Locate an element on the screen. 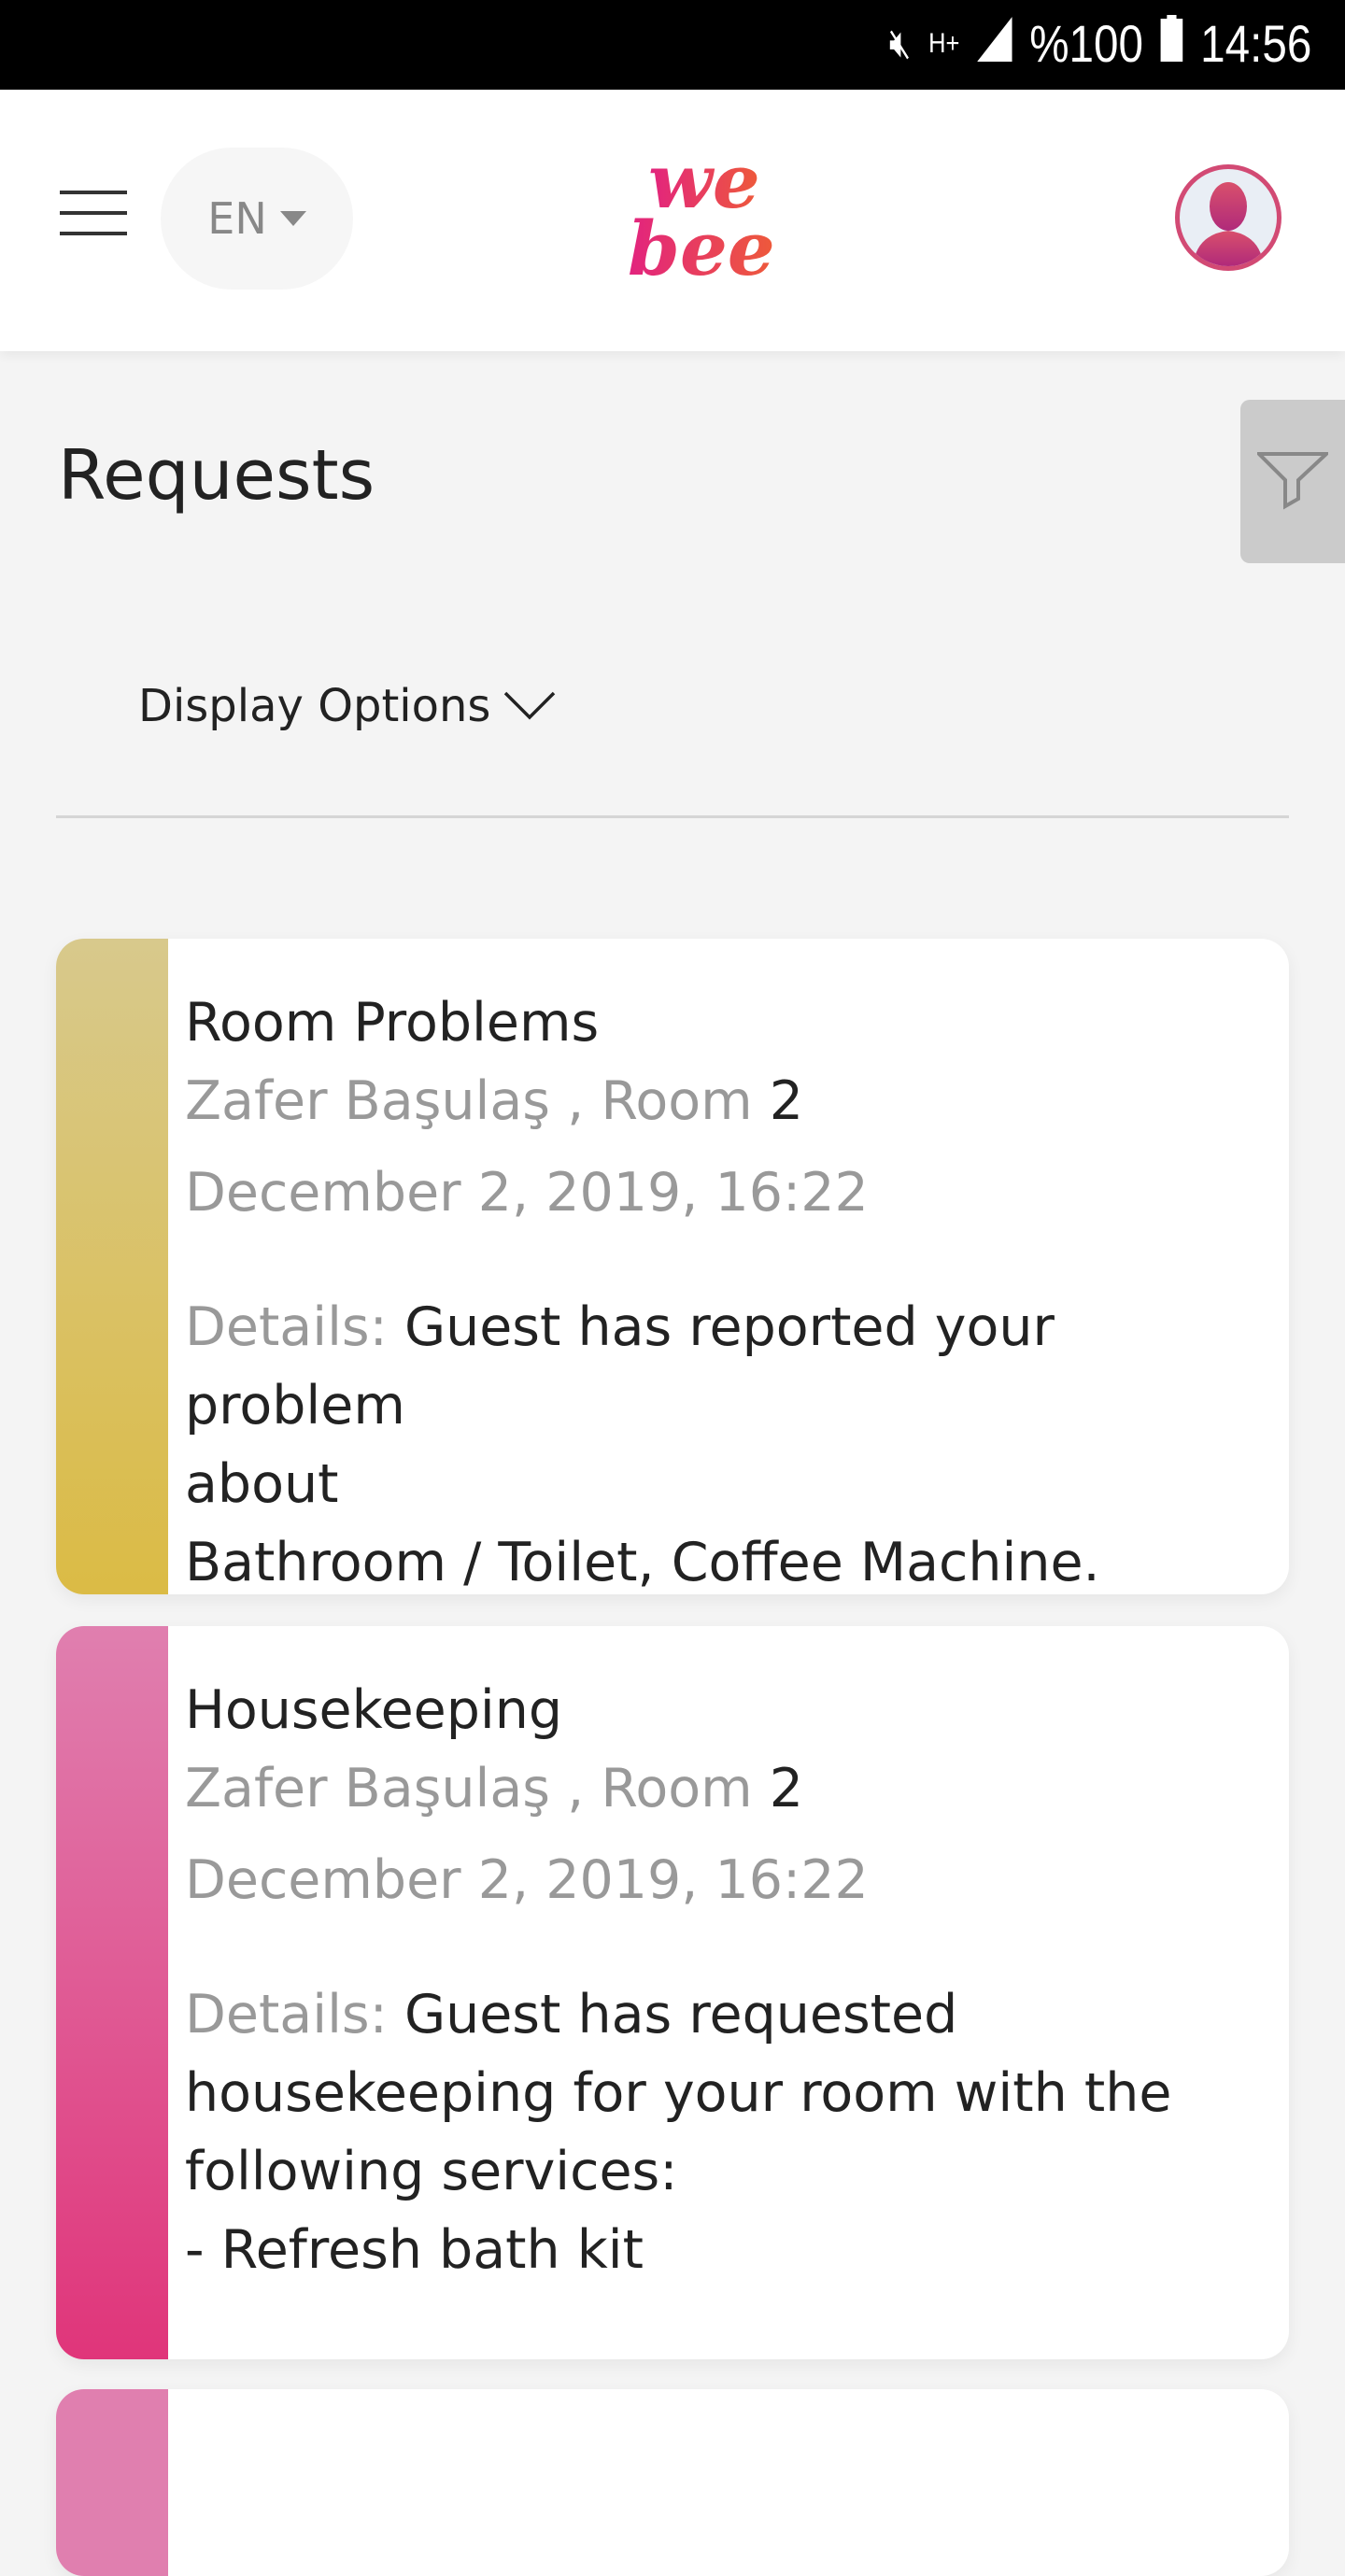  details-text: - Refresh bath kit is located at coordinates (414, 2250).